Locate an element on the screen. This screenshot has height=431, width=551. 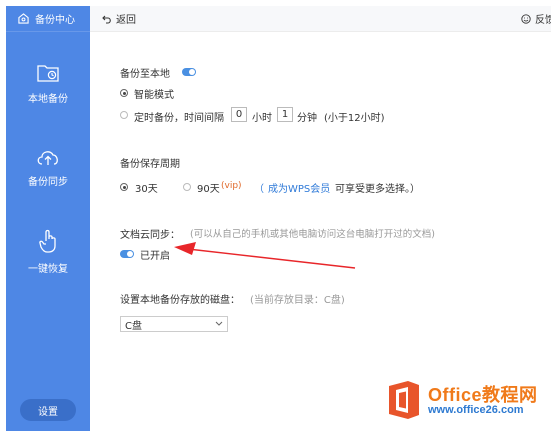
timed-backup-radio is located at coordinates (124, 115).